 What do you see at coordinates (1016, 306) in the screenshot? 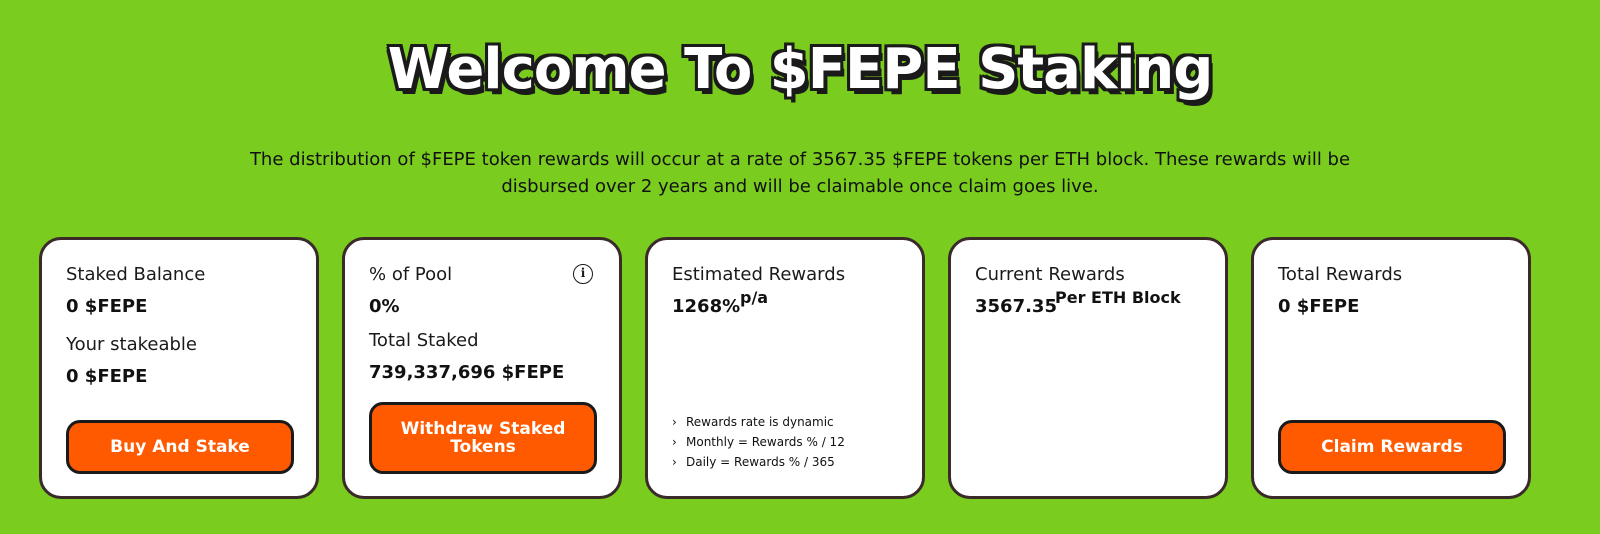
I see `current-rewards-value: 3567.35` at bounding box center [1016, 306].